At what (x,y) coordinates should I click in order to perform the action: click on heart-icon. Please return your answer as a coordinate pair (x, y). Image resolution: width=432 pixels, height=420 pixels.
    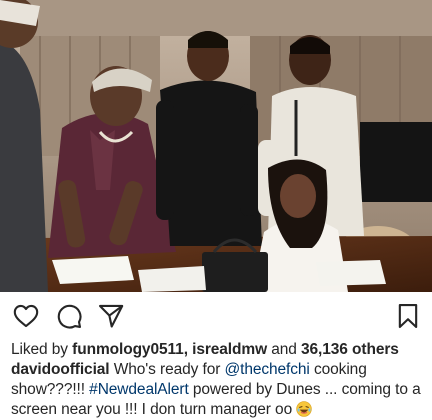
    Looking at the image, I should click on (26, 316).